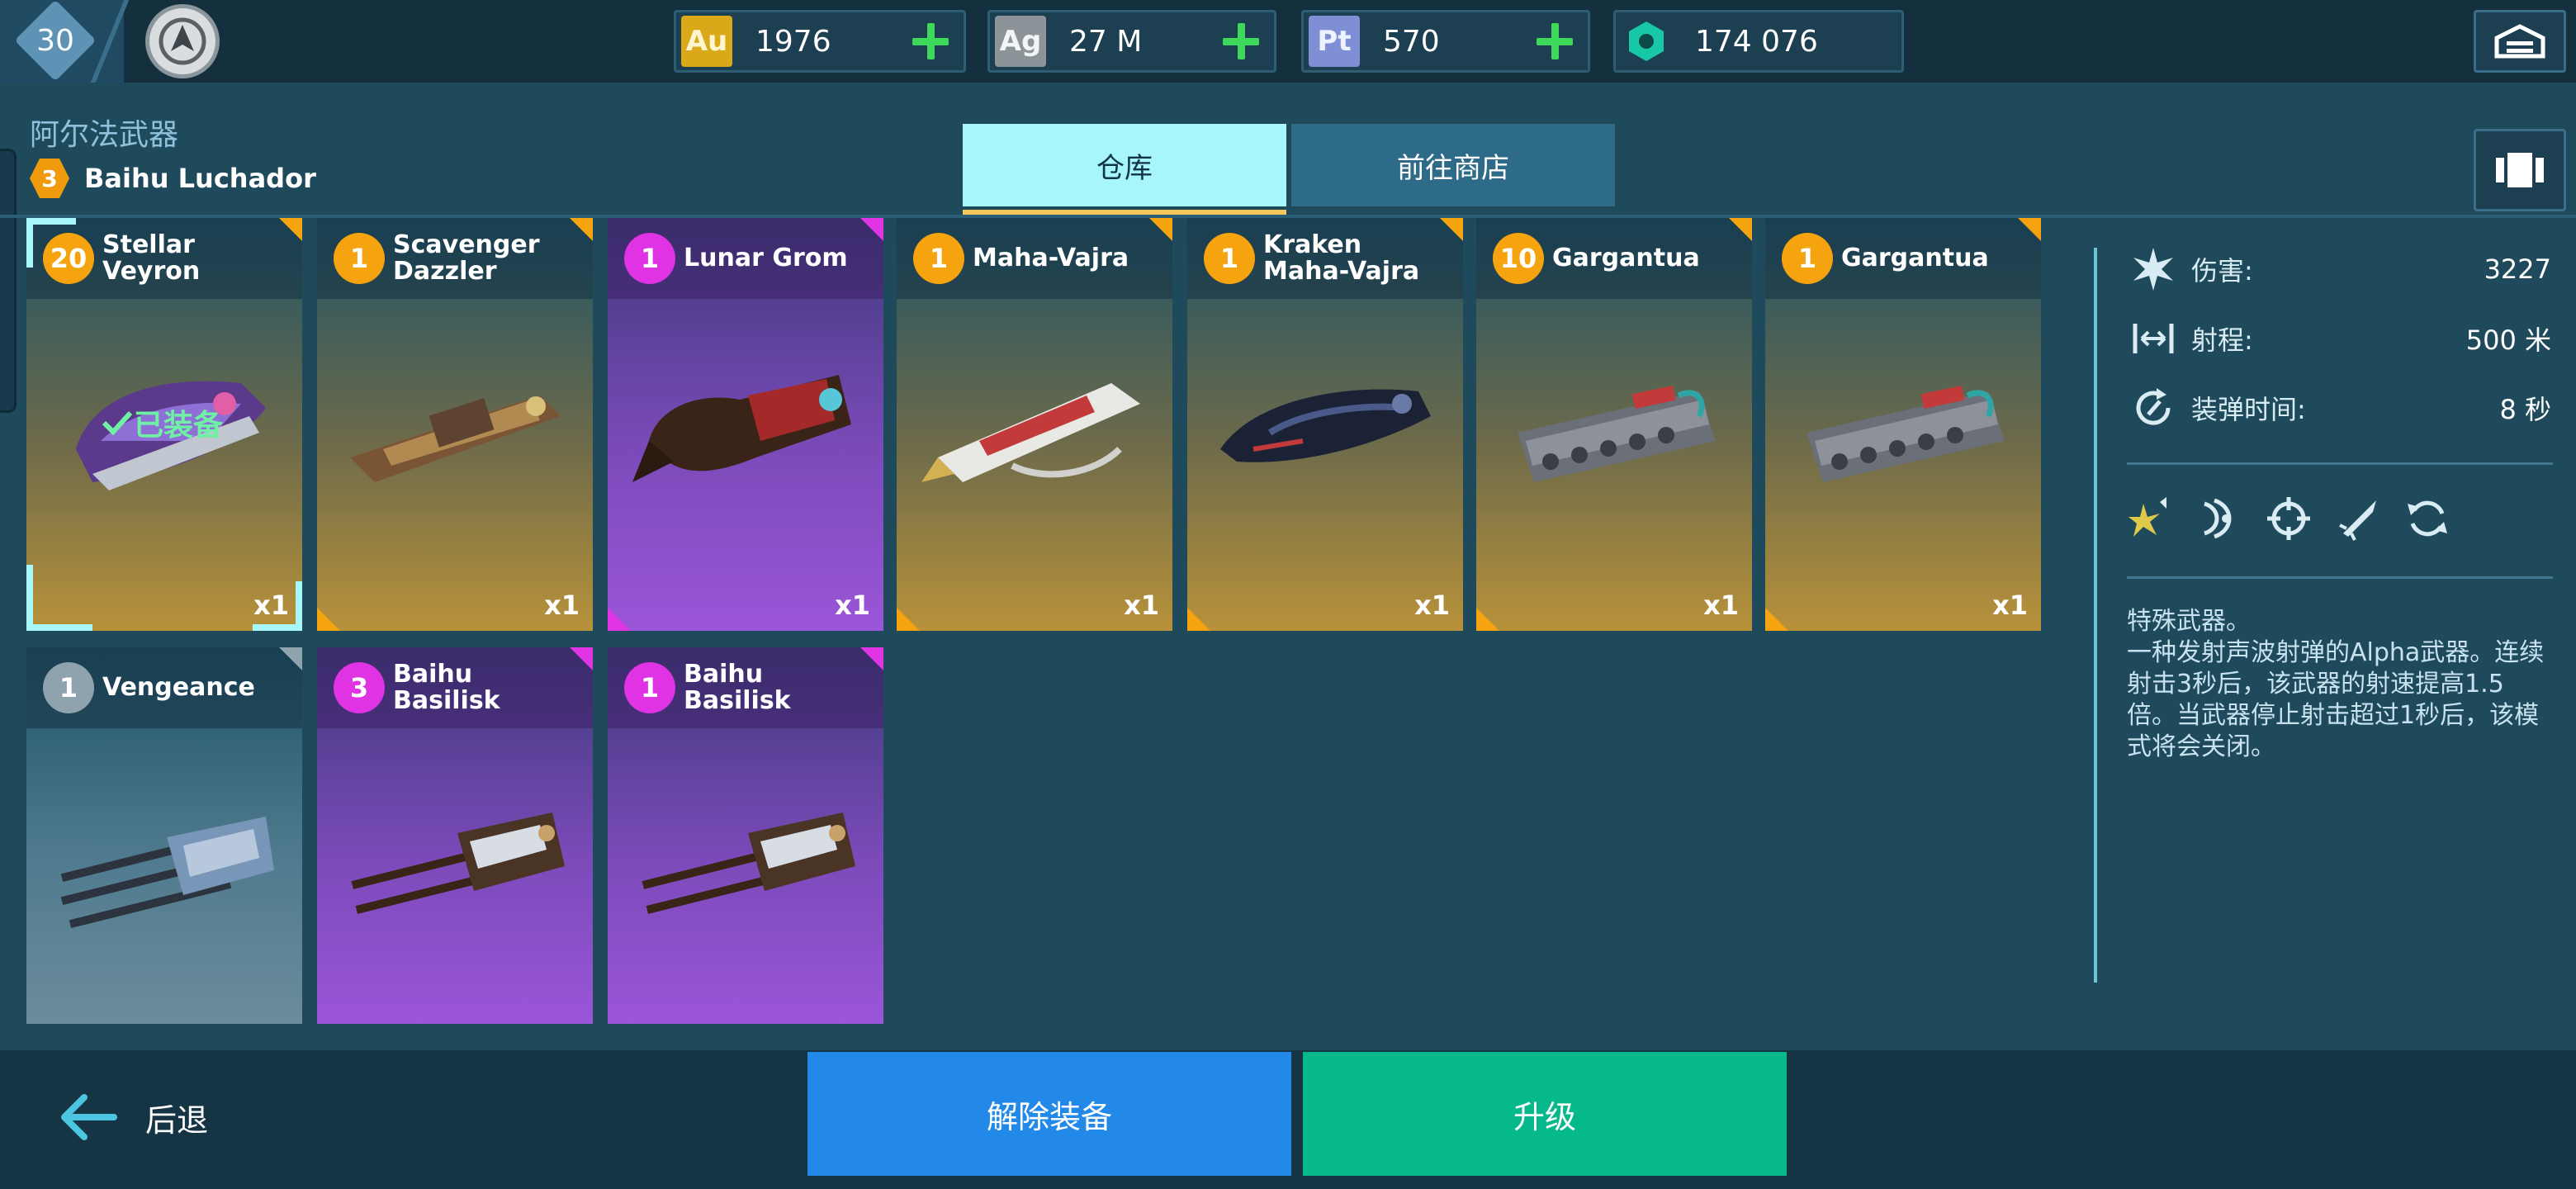 The image size is (2576, 1189). What do you see at coordinates (1241, 41) in the screenshot?
I see `add-silver-button` at bounding box center [1241, 41].